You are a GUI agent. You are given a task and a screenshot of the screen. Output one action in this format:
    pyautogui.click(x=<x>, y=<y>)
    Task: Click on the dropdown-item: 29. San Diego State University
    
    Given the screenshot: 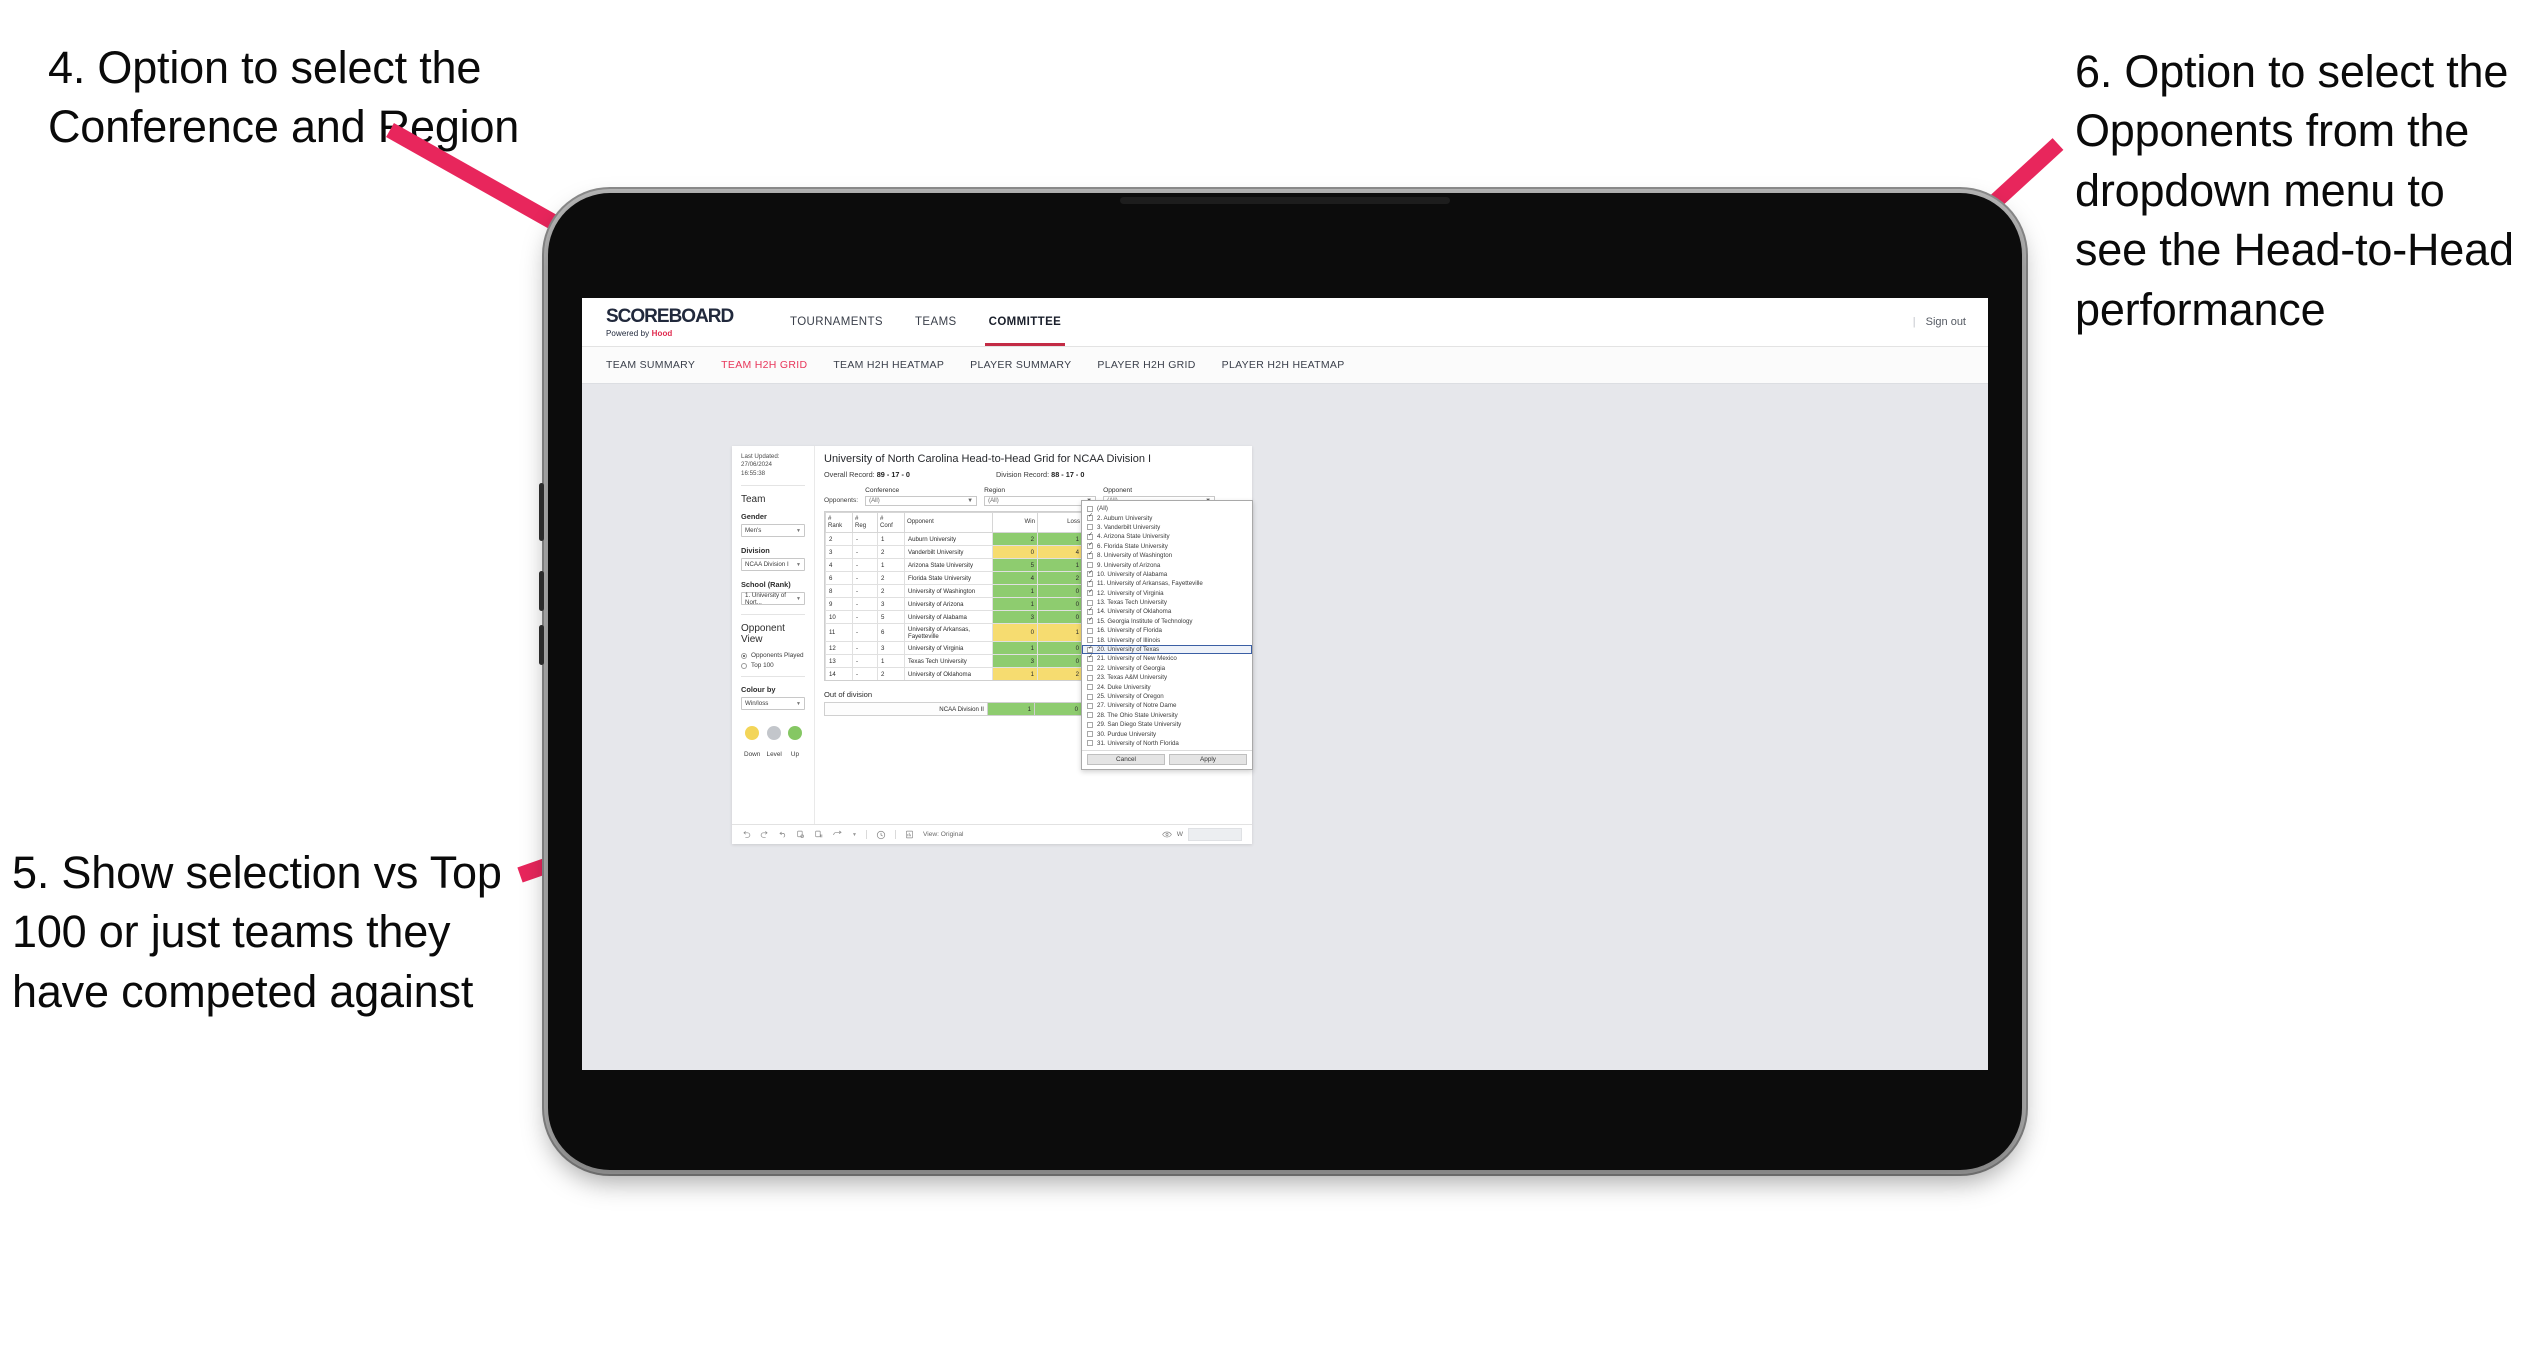 What is the action you would take?
    pyautogui.click(x=1167, y=724)
    